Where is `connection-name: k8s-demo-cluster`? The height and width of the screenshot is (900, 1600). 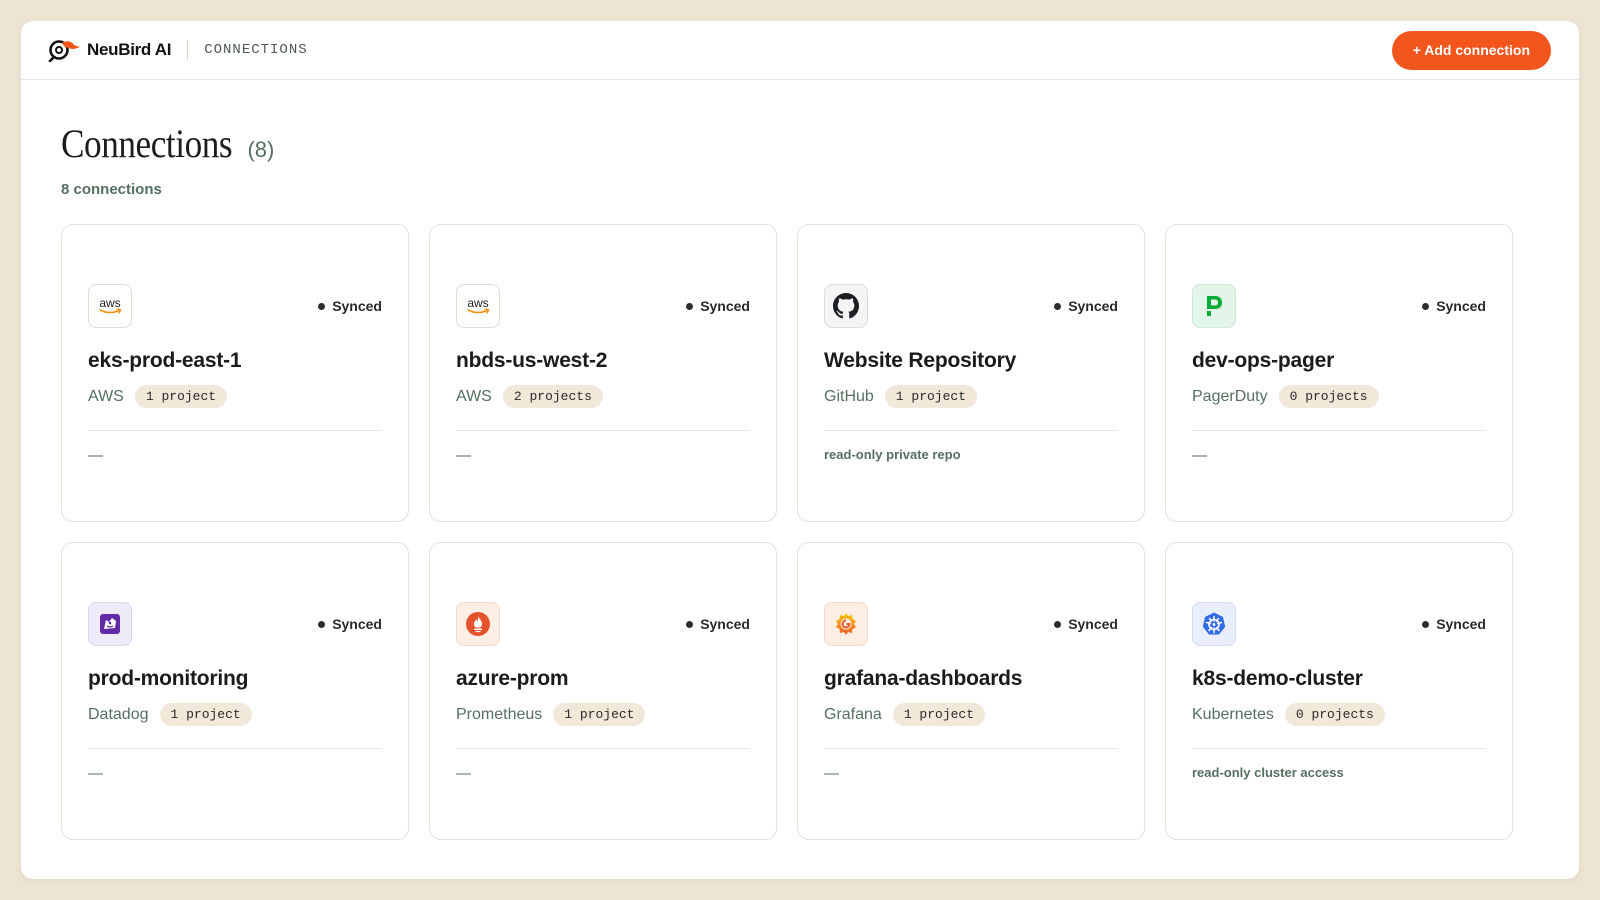
connection-name: k8s-demo-cluster is located at coordinates (1277, 678).